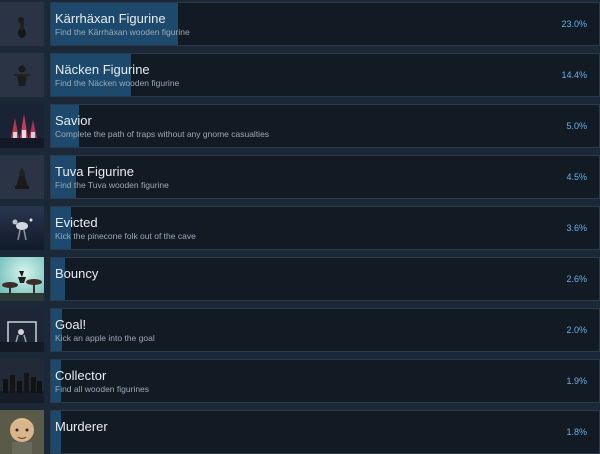 Image resolution: width=600 pixels, height=454 pixels. I want to click on achievement-percent: 2.6%, so click(576, 279).